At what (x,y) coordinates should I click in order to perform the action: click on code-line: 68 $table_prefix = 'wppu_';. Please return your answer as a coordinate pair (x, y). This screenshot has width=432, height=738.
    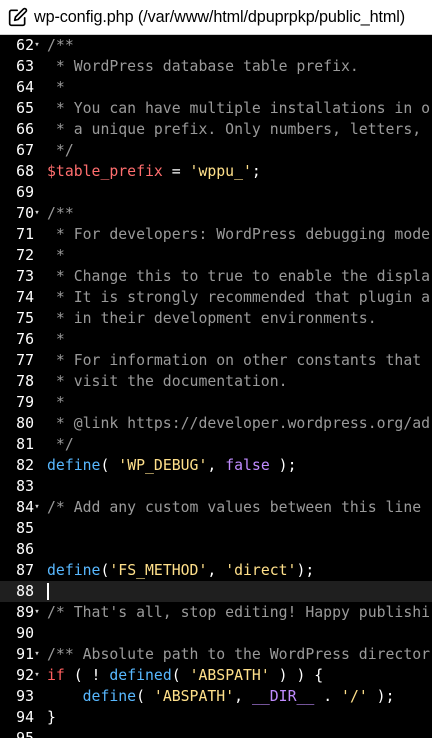
    Looking at the image, I should click on (216, 171).